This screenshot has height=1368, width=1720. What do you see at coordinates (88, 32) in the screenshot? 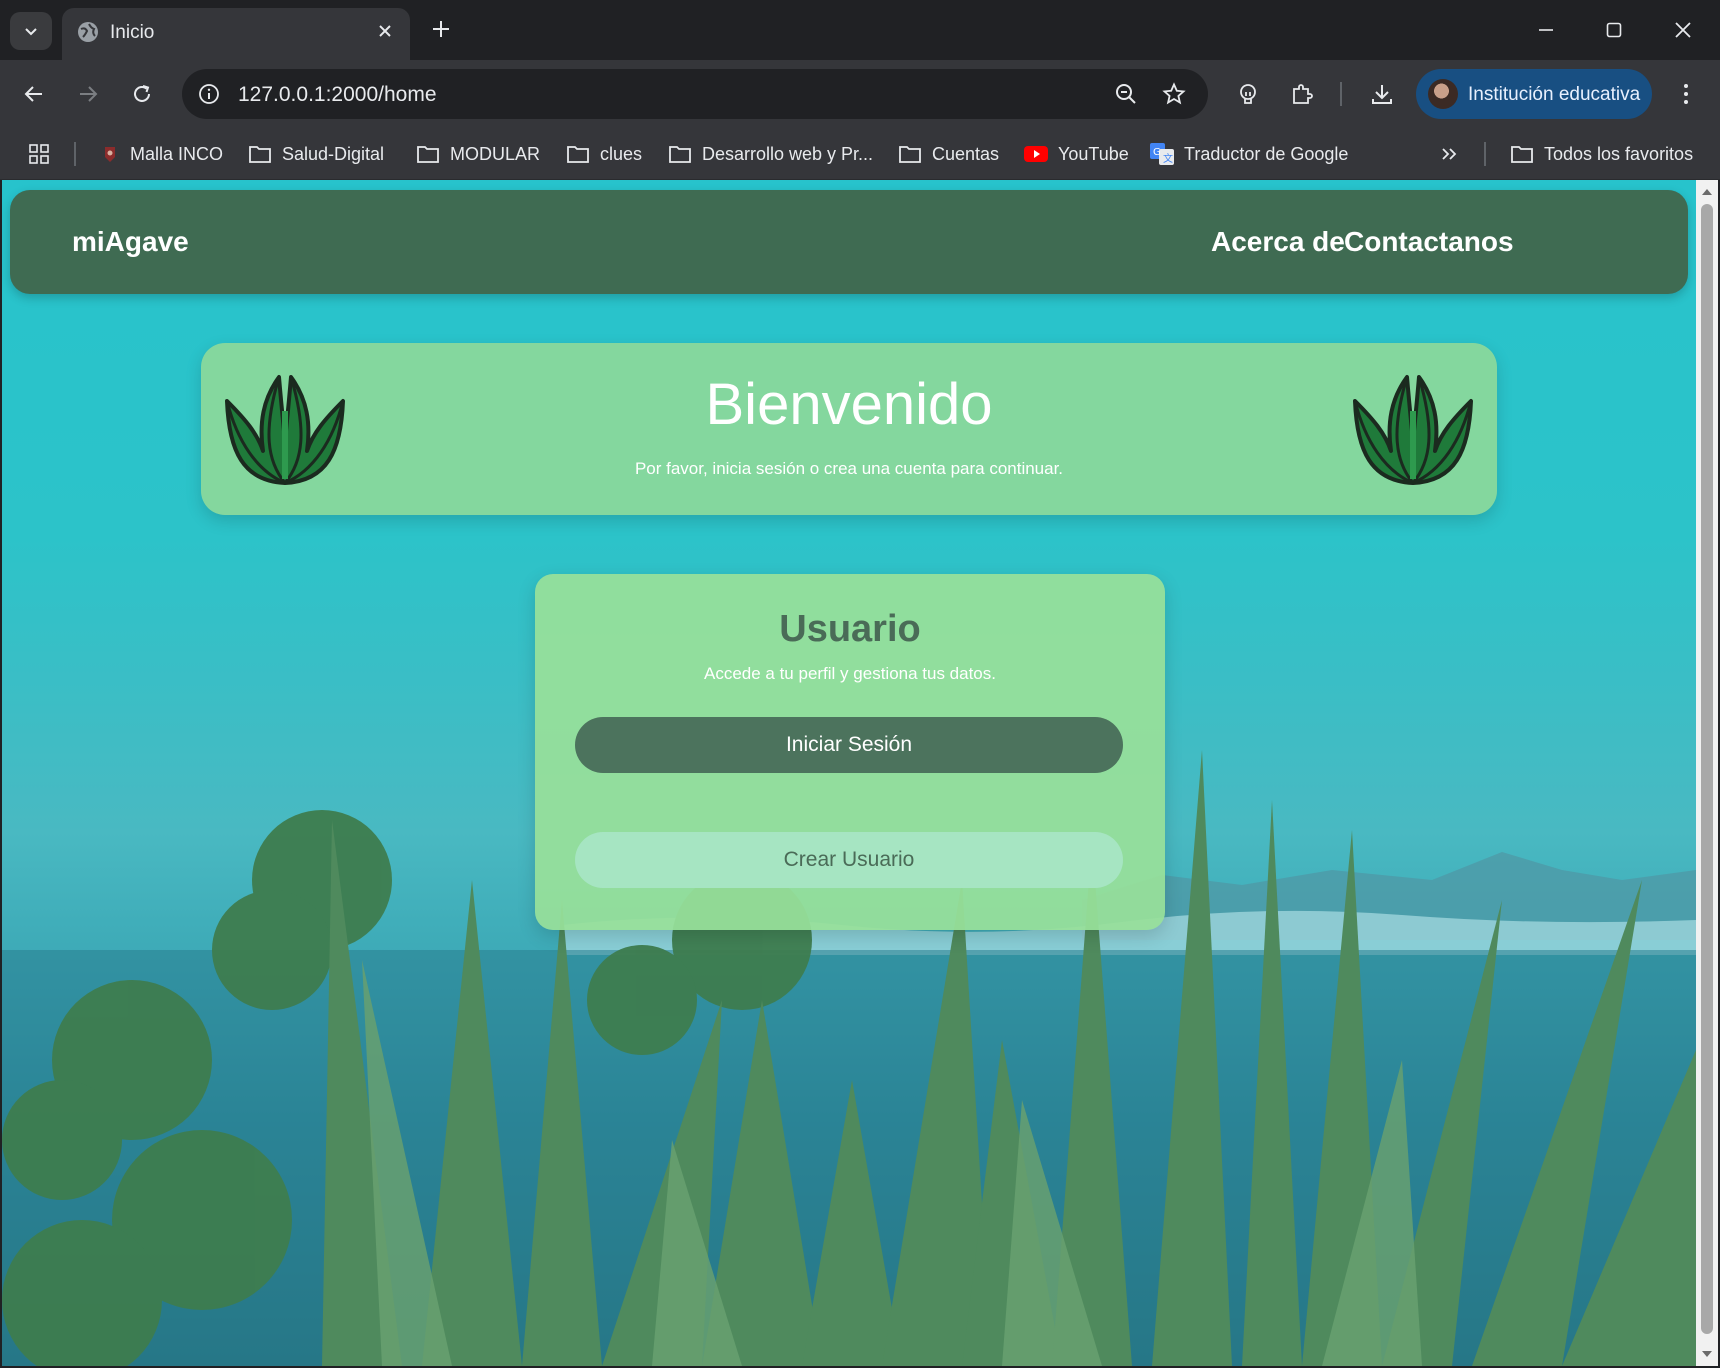
I see `globe-icon` at bounding box center [88, 32].